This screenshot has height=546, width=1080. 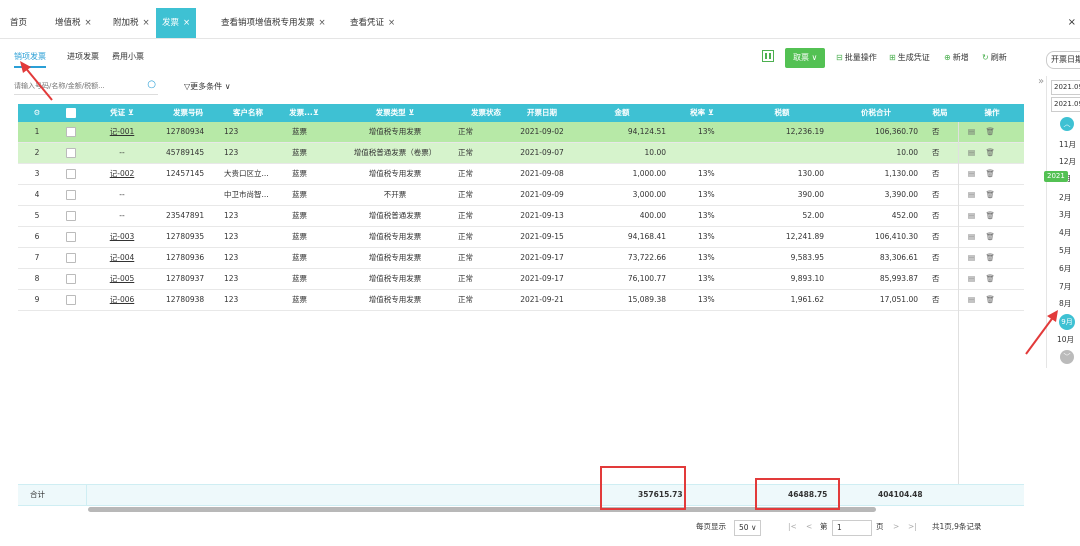 What do you see at coordinates (896, 527) in the screenshot?
I see `next-page-icon: >` at bounding box center [896, 527].